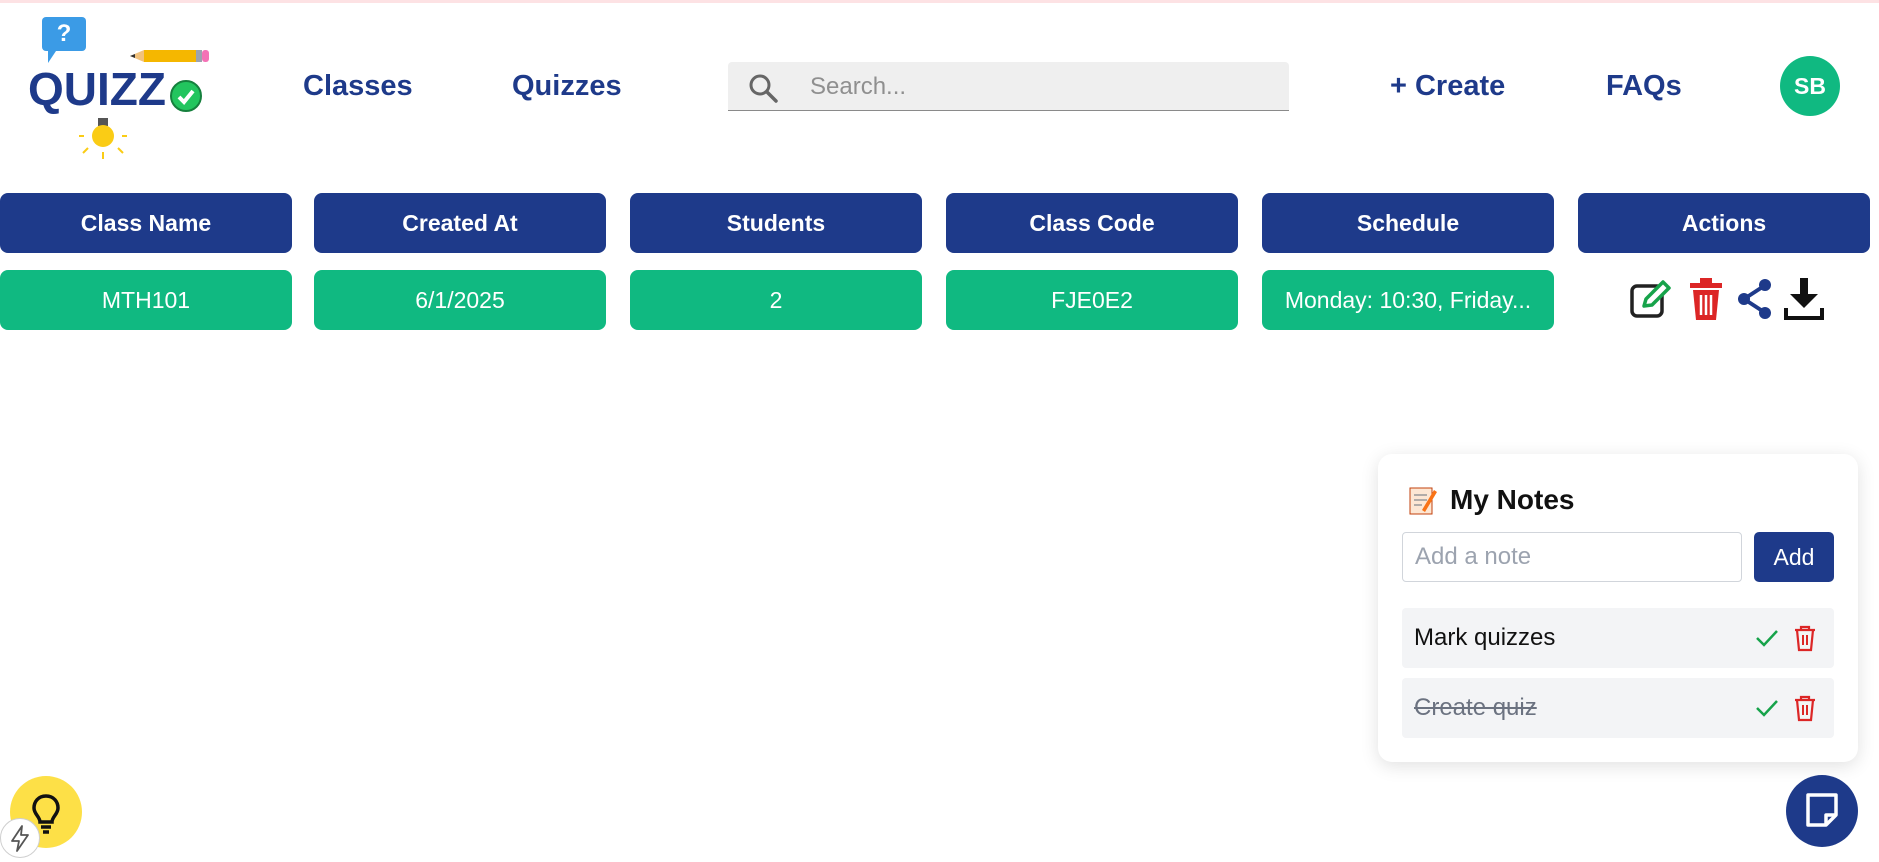 The height and width of the screenshot is (862, 1879). I want to click on cell-created-at: 6/1/2025, so click(460, 300).